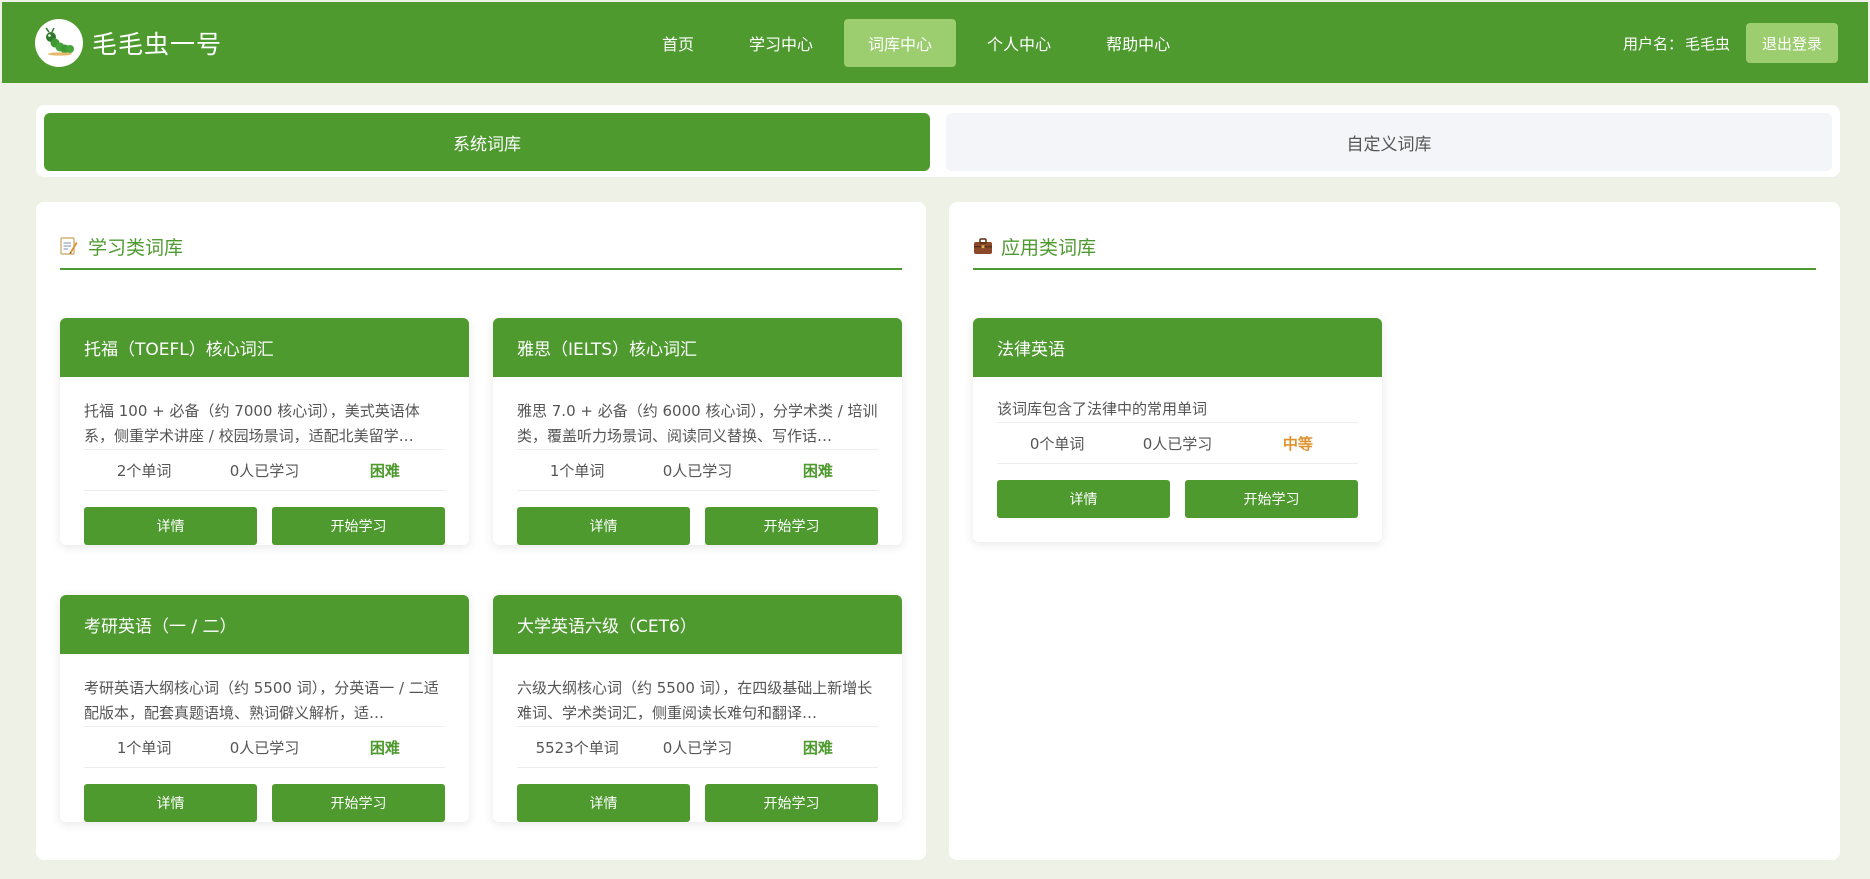 This screenshot has width=1870, height=879. I want to click on panel-header: 应用类词库, so click(1394, 247).